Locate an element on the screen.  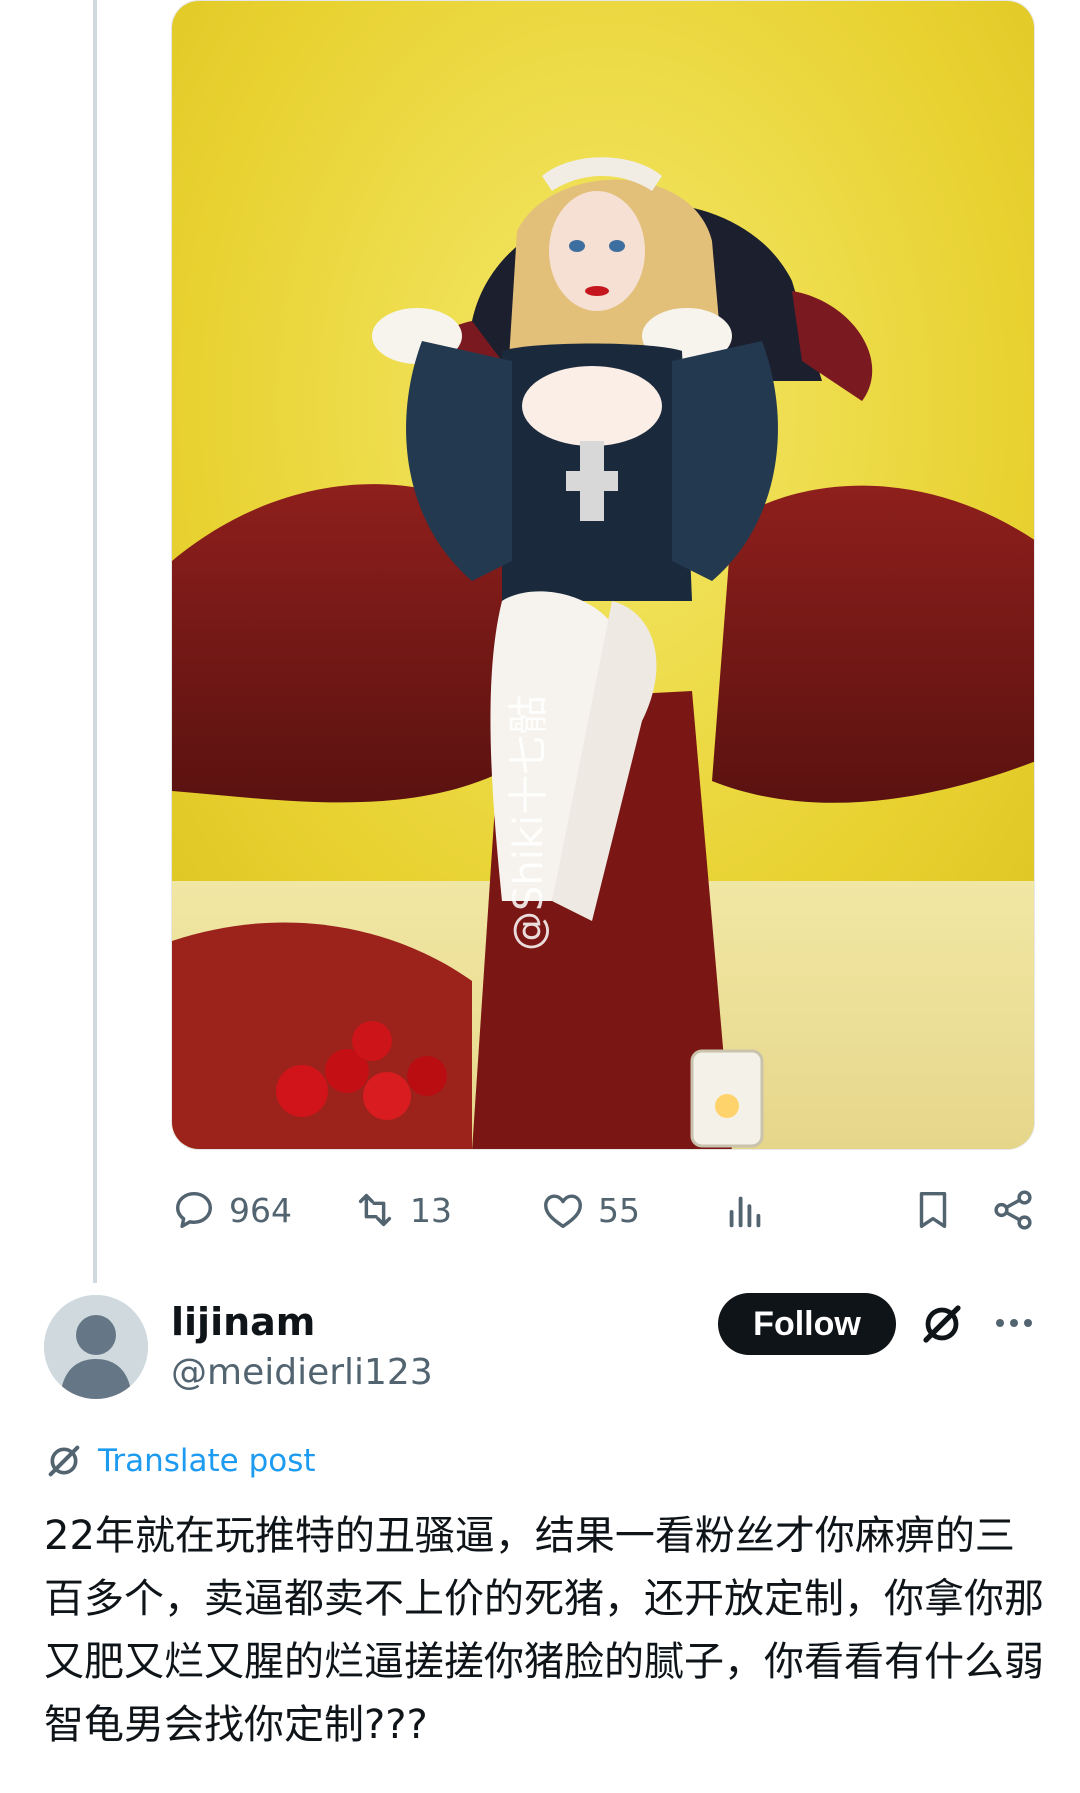
reply-button: 964 is located at coordinates (231, 1210).